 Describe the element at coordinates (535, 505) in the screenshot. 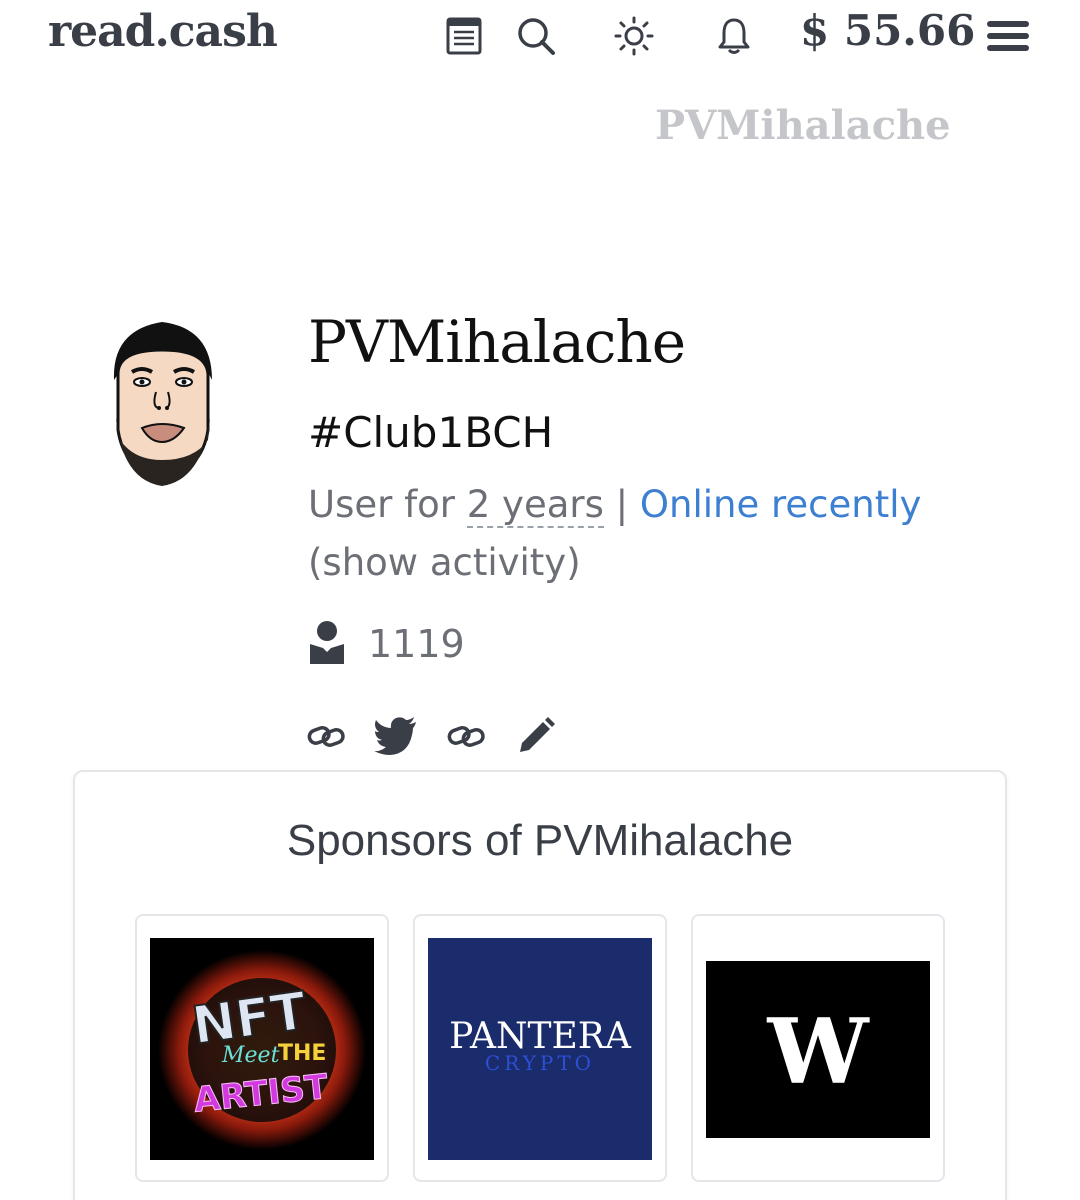

I see `user-duration: 2 years` at that location.